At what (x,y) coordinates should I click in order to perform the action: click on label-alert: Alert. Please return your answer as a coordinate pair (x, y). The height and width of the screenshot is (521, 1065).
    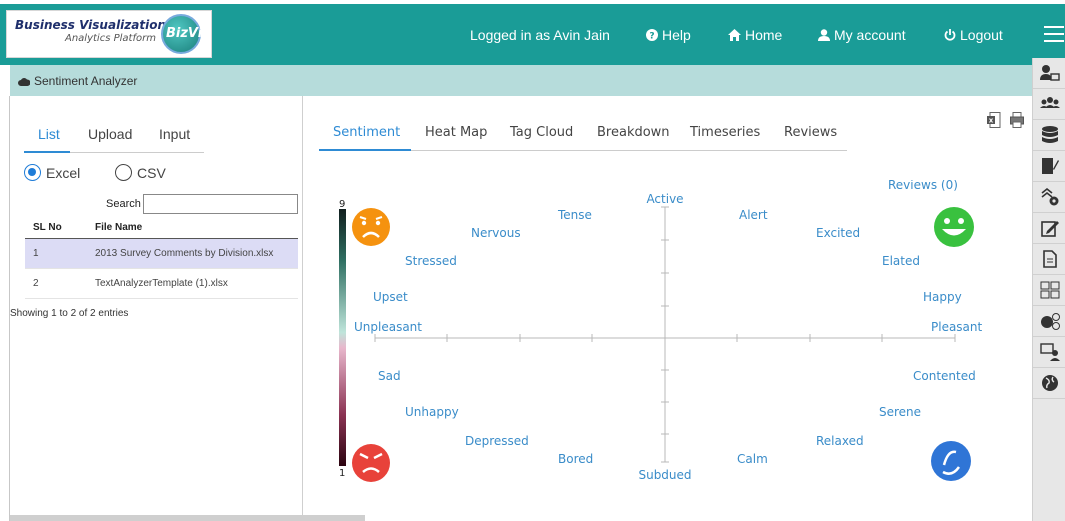
    Looking at the image, I should click on (753, 215).